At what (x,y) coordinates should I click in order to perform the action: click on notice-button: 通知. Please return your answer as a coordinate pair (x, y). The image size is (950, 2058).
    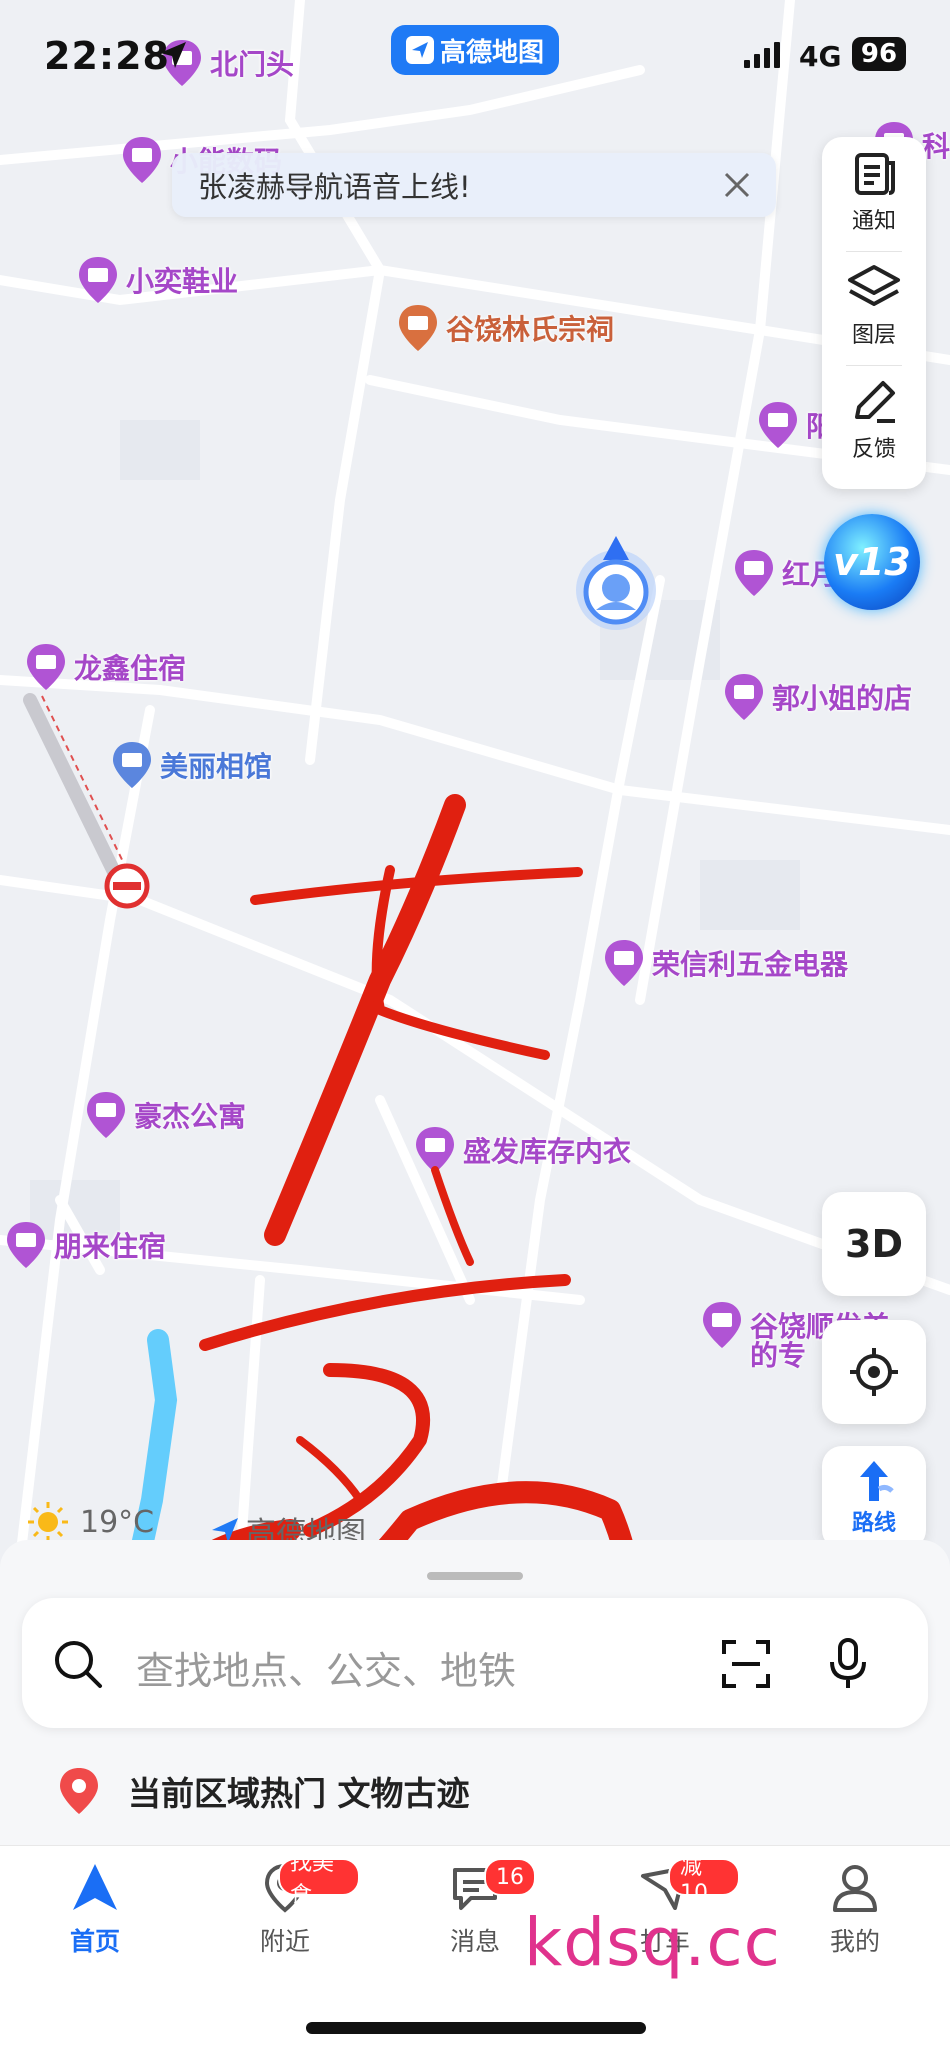
    Looking at the image, I should click on (874, 192).